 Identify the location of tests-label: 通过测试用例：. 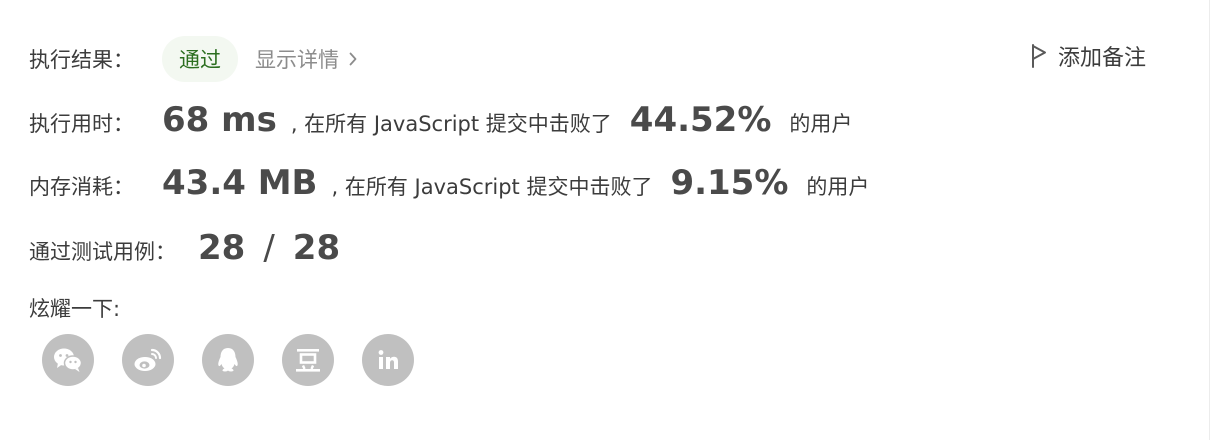
(102, 252).